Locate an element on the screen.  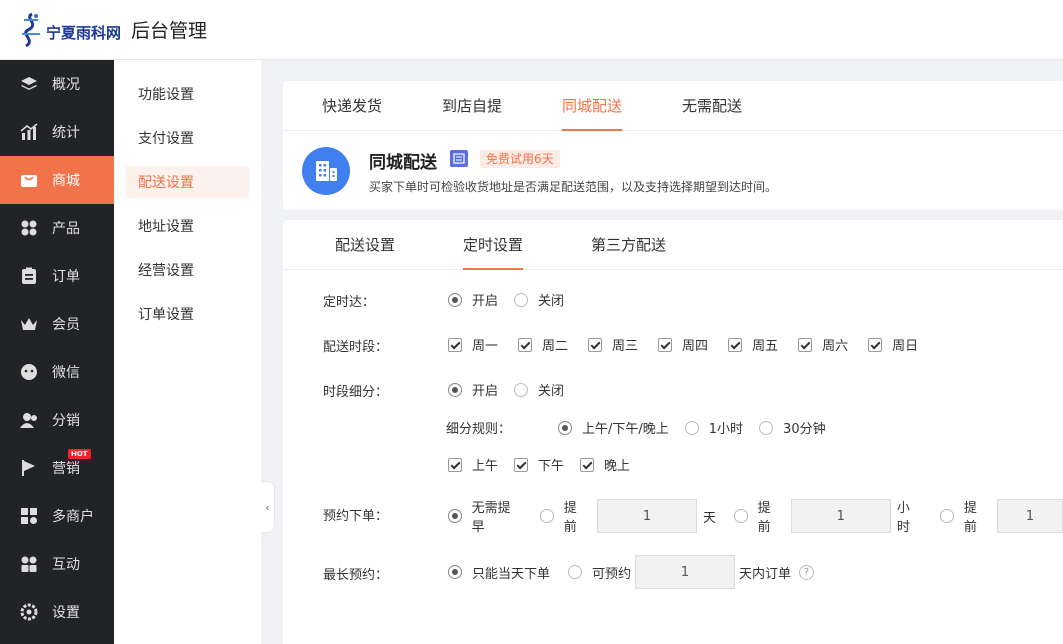
sidebar-item-label: 产品 is located at coordinates (66, 229).